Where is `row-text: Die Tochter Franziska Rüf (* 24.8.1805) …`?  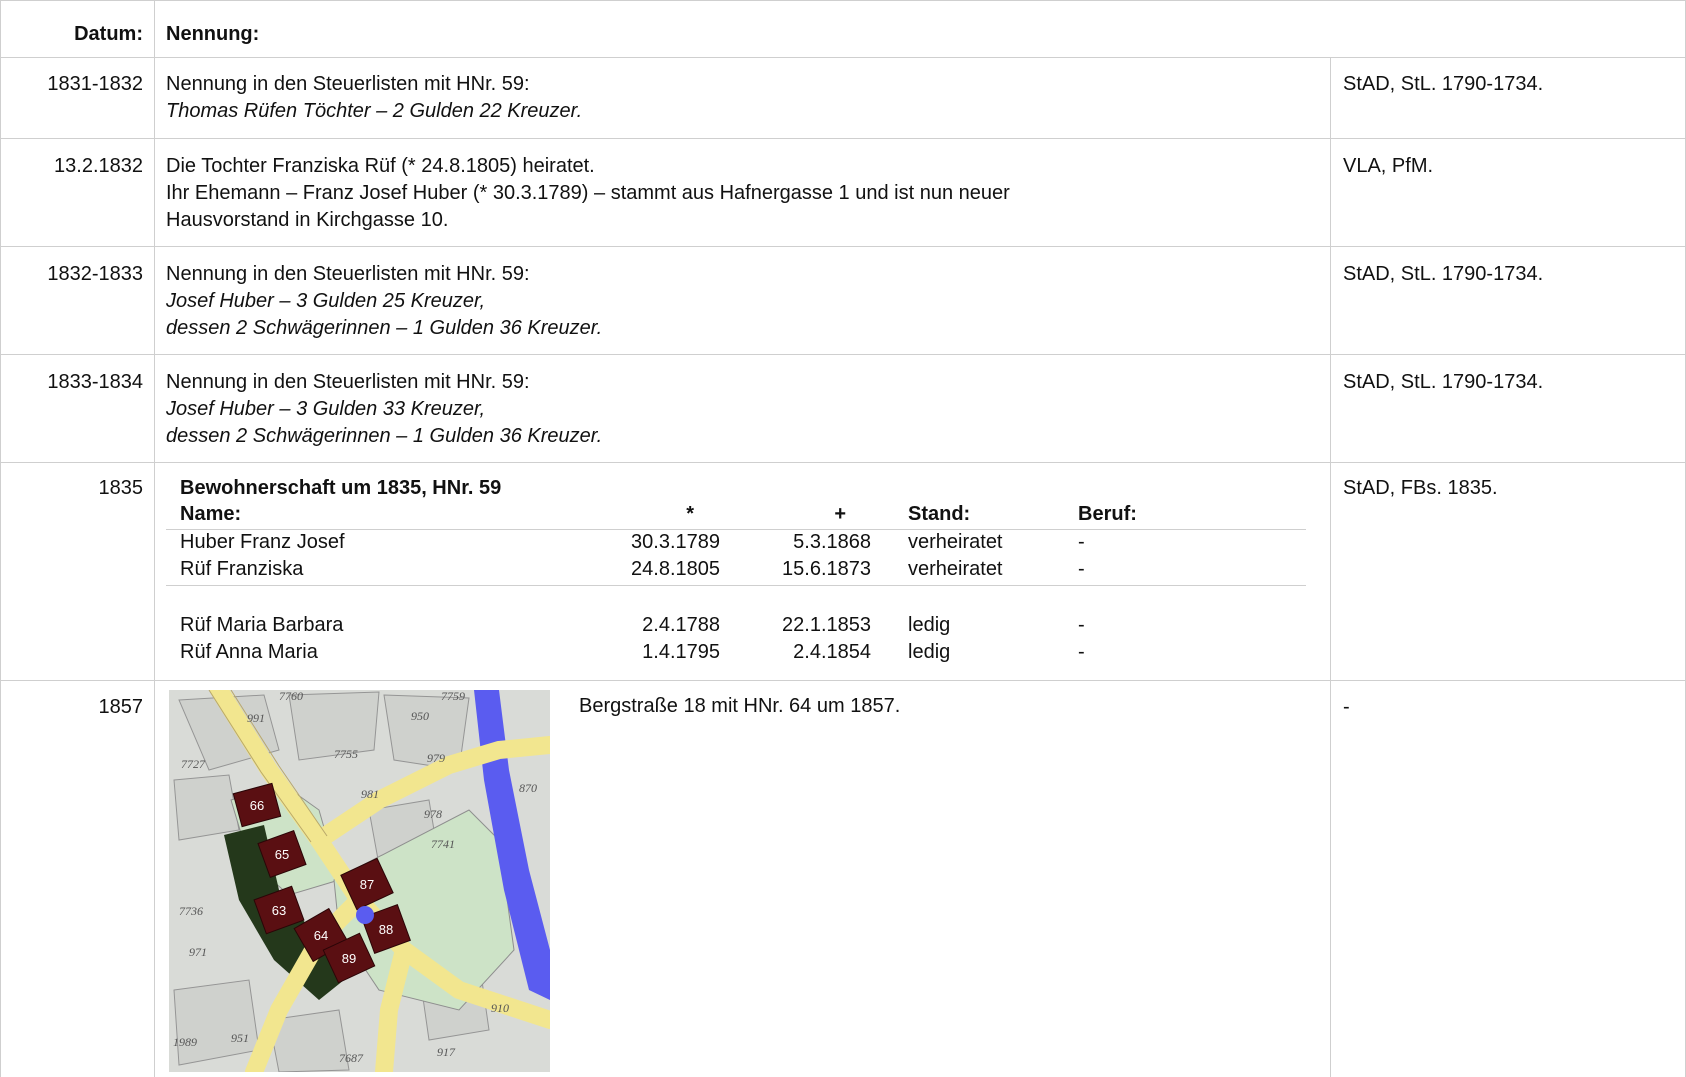 row-text: Die Tochter Franziska Rüf (* 24.8.1805) … is located at coordinates (746, 193).